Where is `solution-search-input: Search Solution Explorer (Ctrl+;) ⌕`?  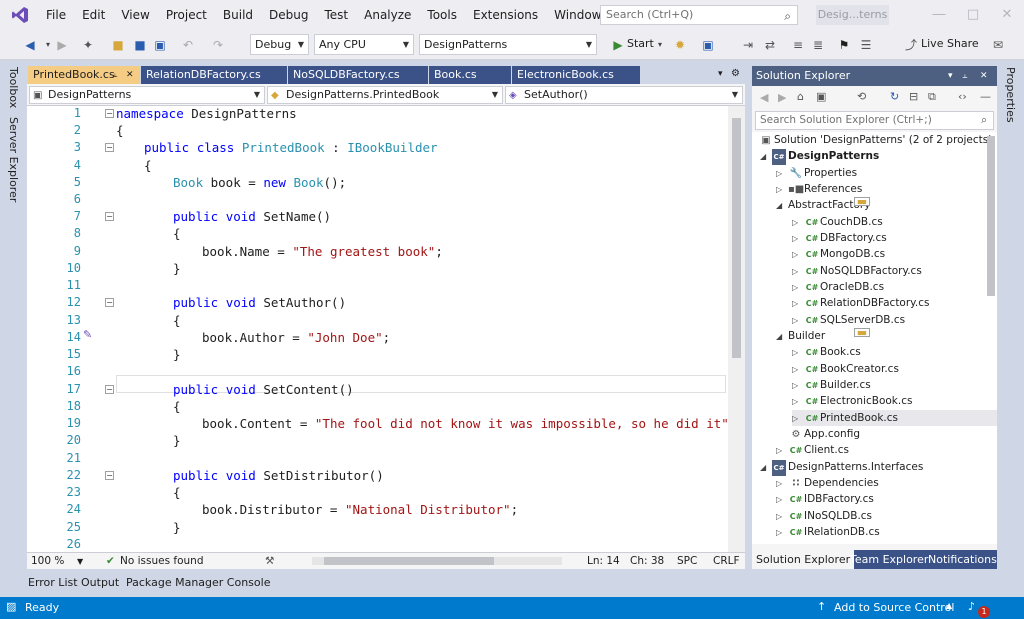 solution-search-input: Search Solution Explorer (Ctrl+;) ⌕ is located at coordinates (874, 120).